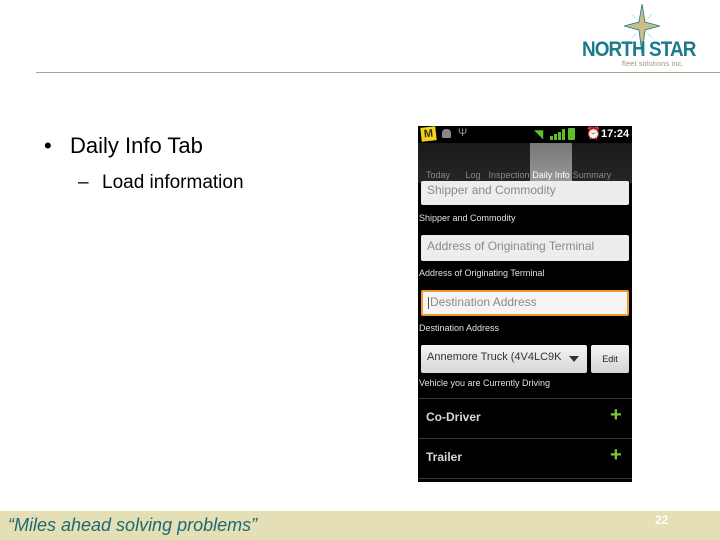 The width and height of the screenshot is (720, 540). I want to click on north-star-logo: NORTH STAR fleet solutions inc., so click(649, 37).